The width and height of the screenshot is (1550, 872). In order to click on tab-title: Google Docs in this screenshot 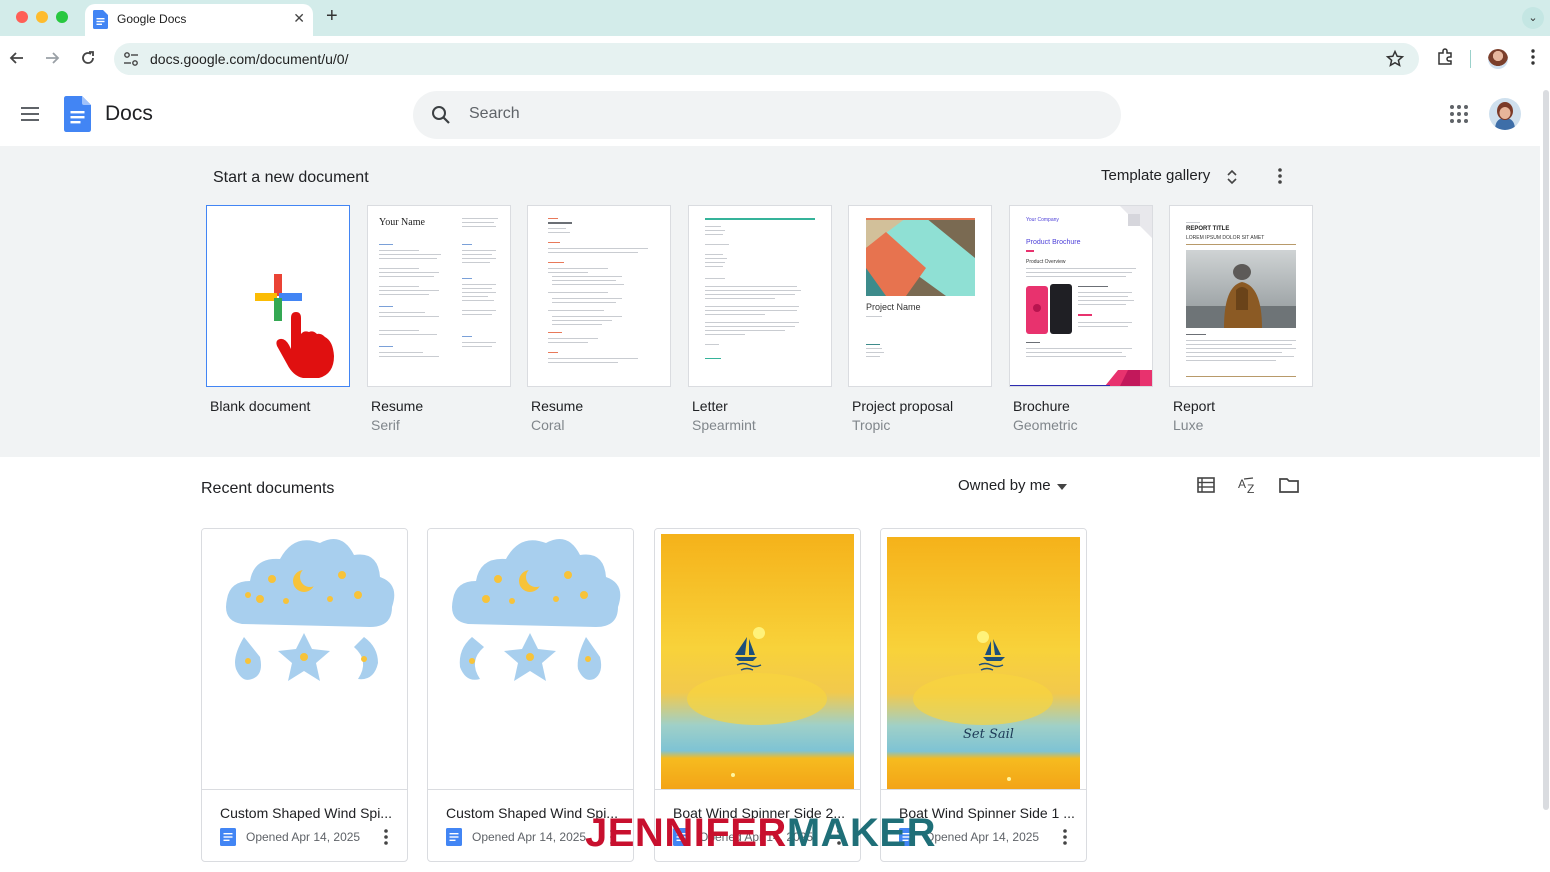, I will do `click(152, 19)`.